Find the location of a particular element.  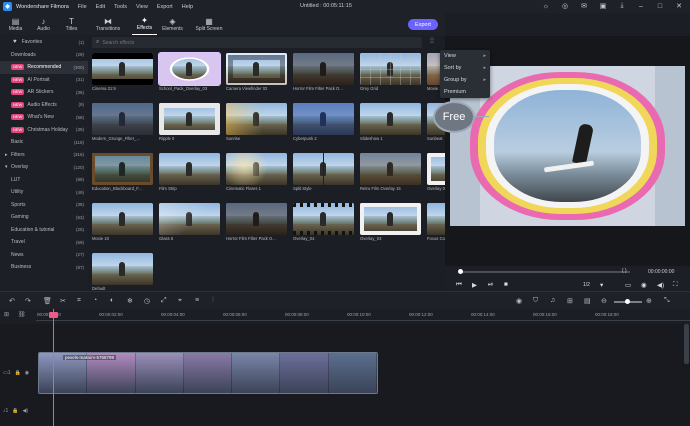

fullscreen-icon: ⛶ is located at coordinates (675, 285).